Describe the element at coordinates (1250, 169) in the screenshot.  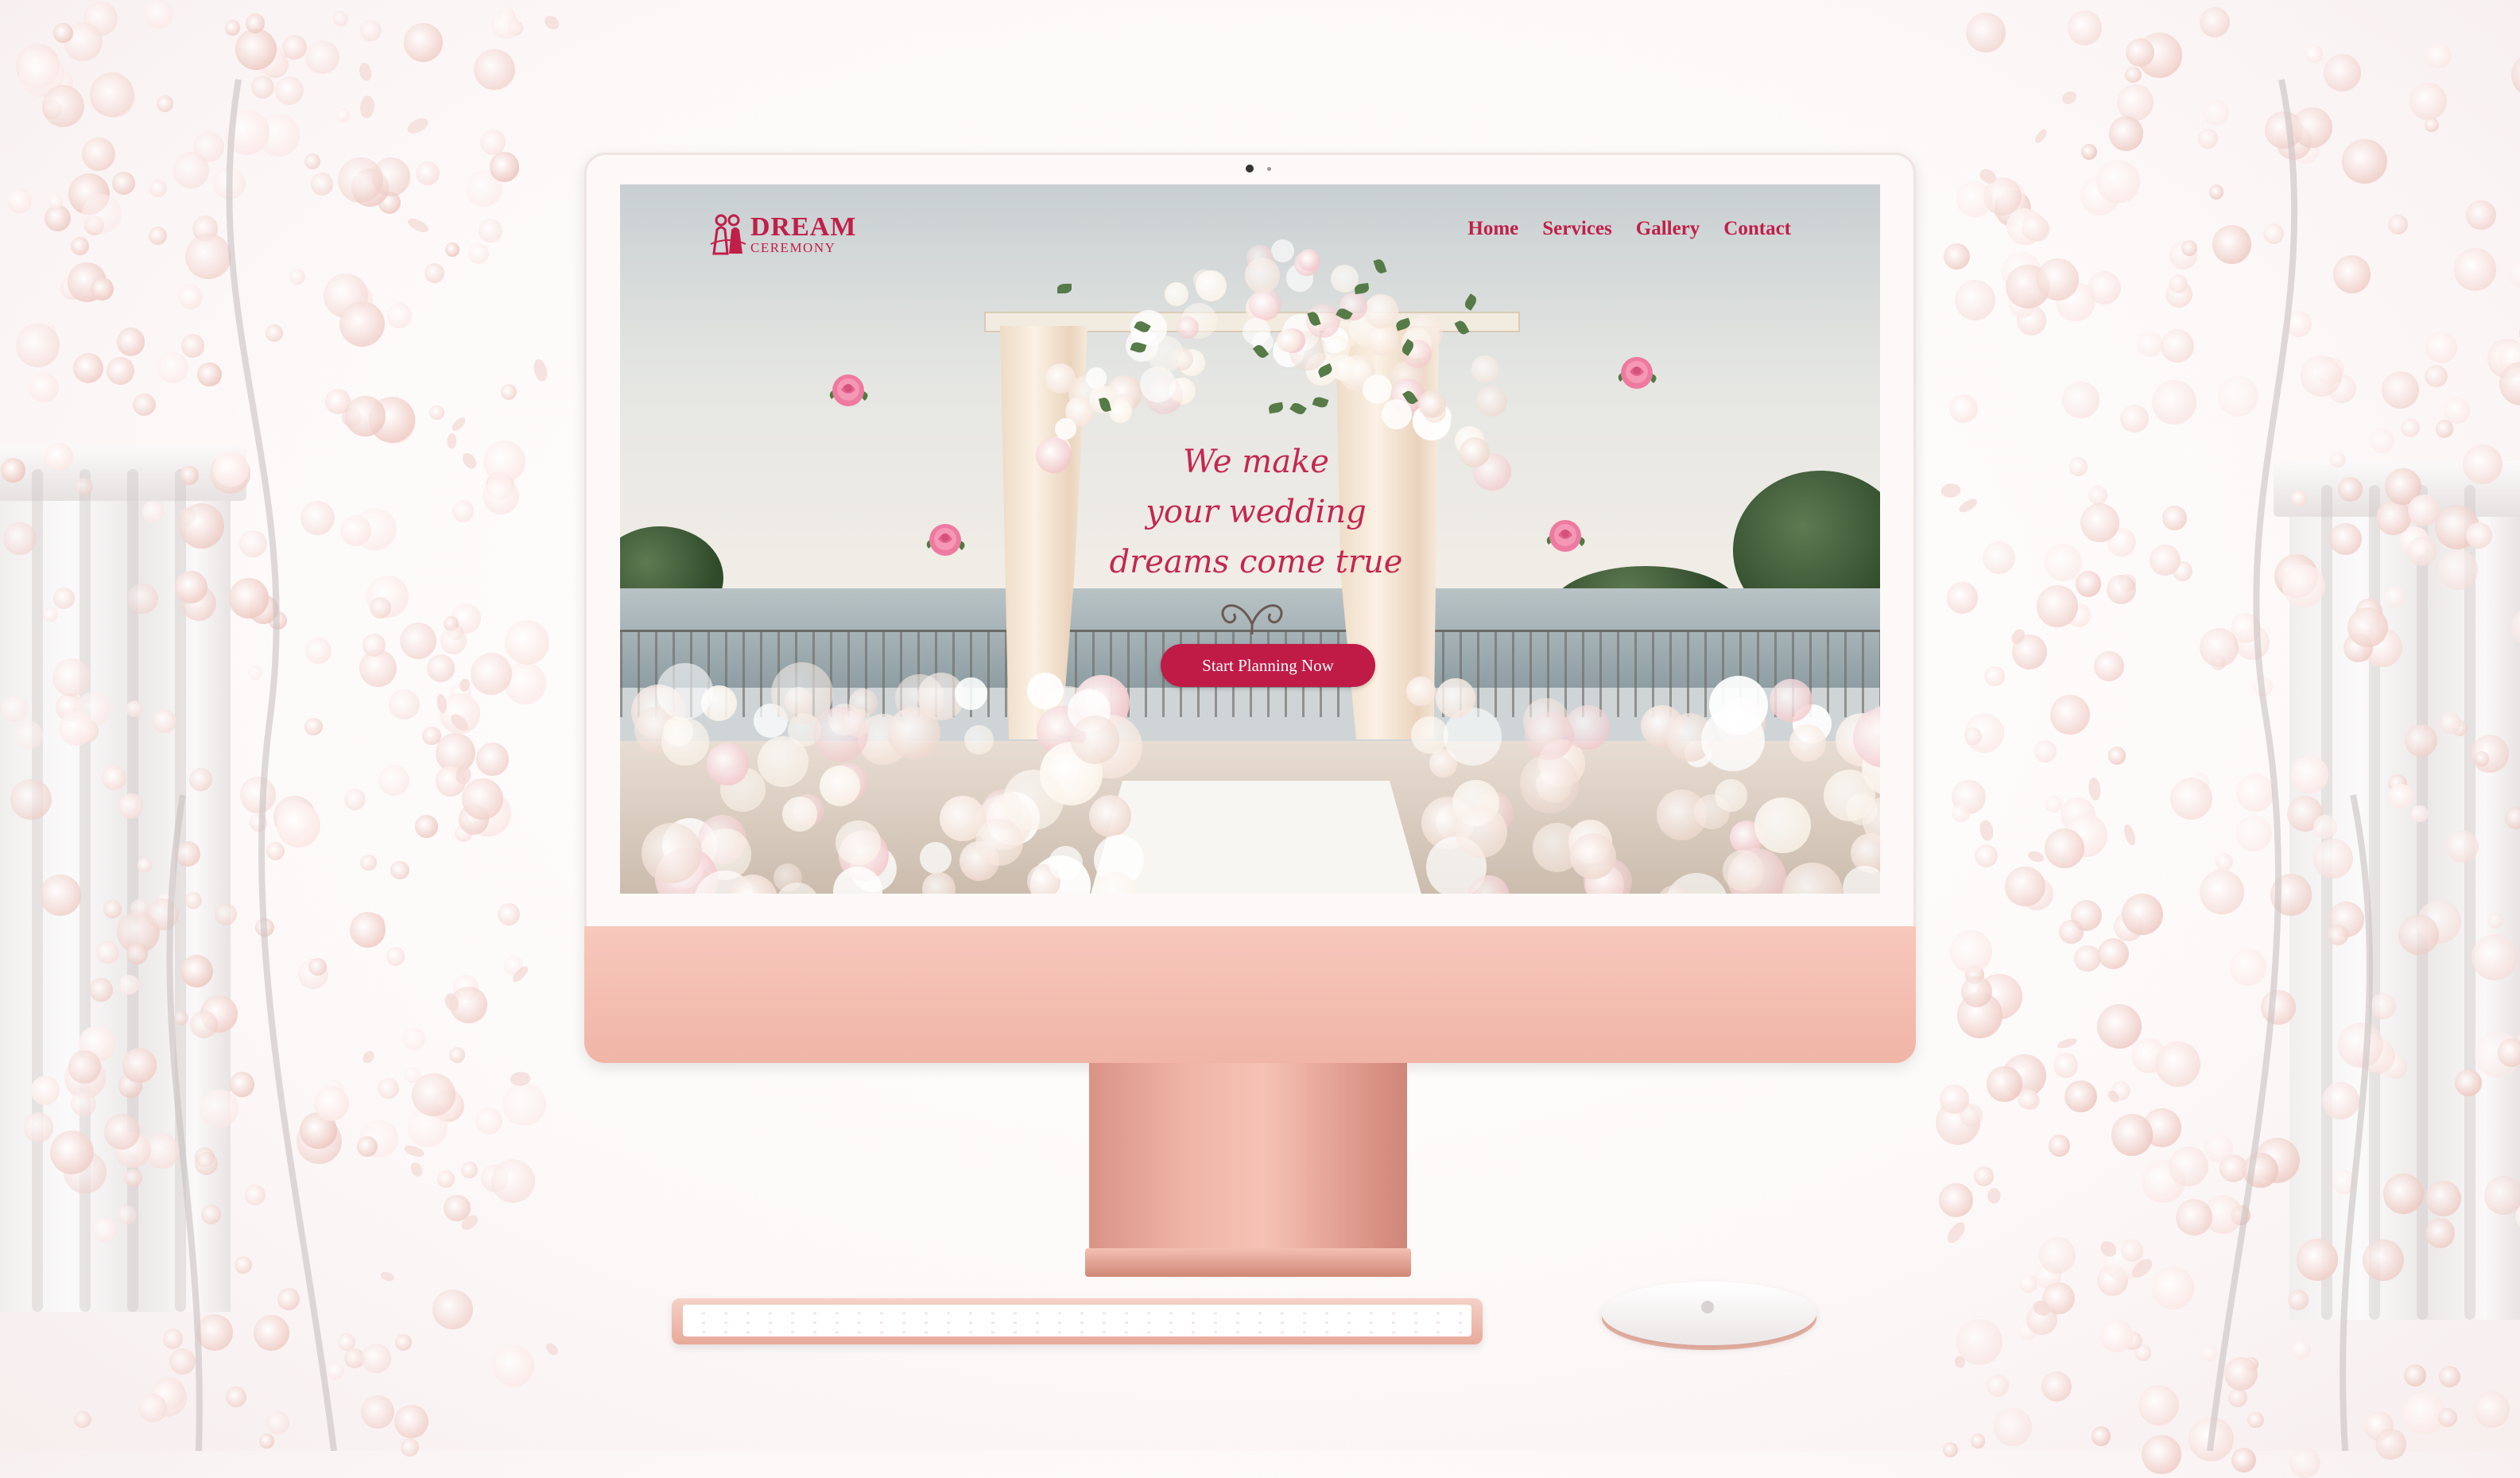
I see `camera-icon` at that location.